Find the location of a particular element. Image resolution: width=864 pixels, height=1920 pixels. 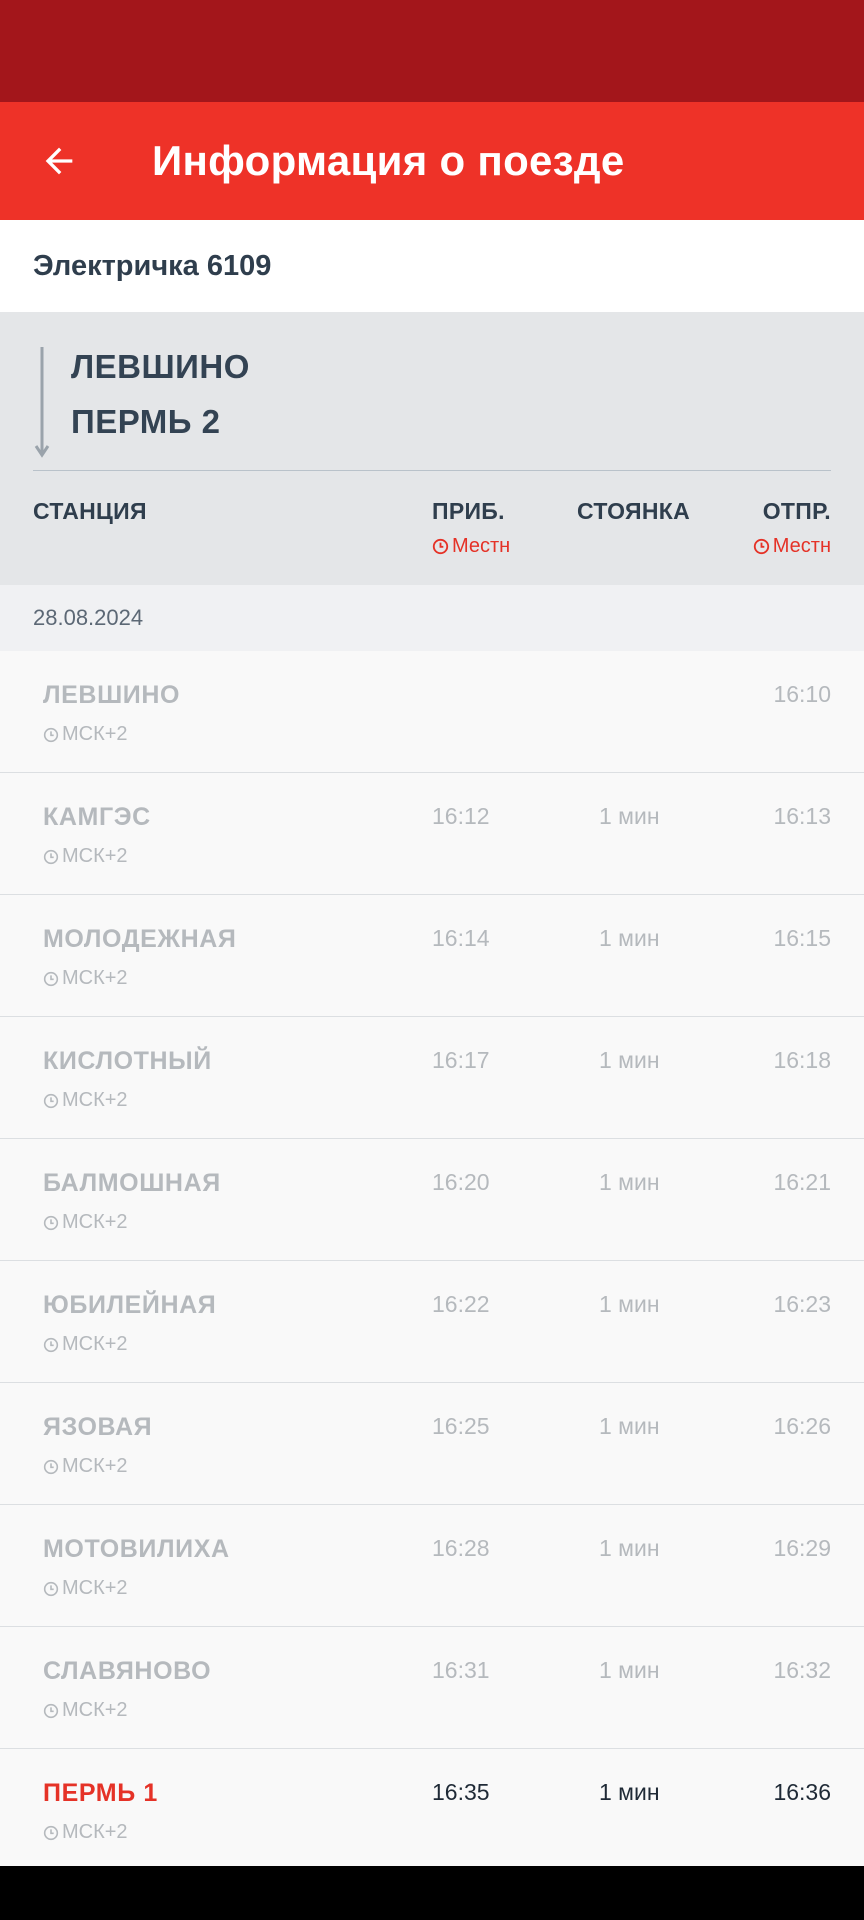

departure-time: 16:10 is located at coordinates (802, 694).